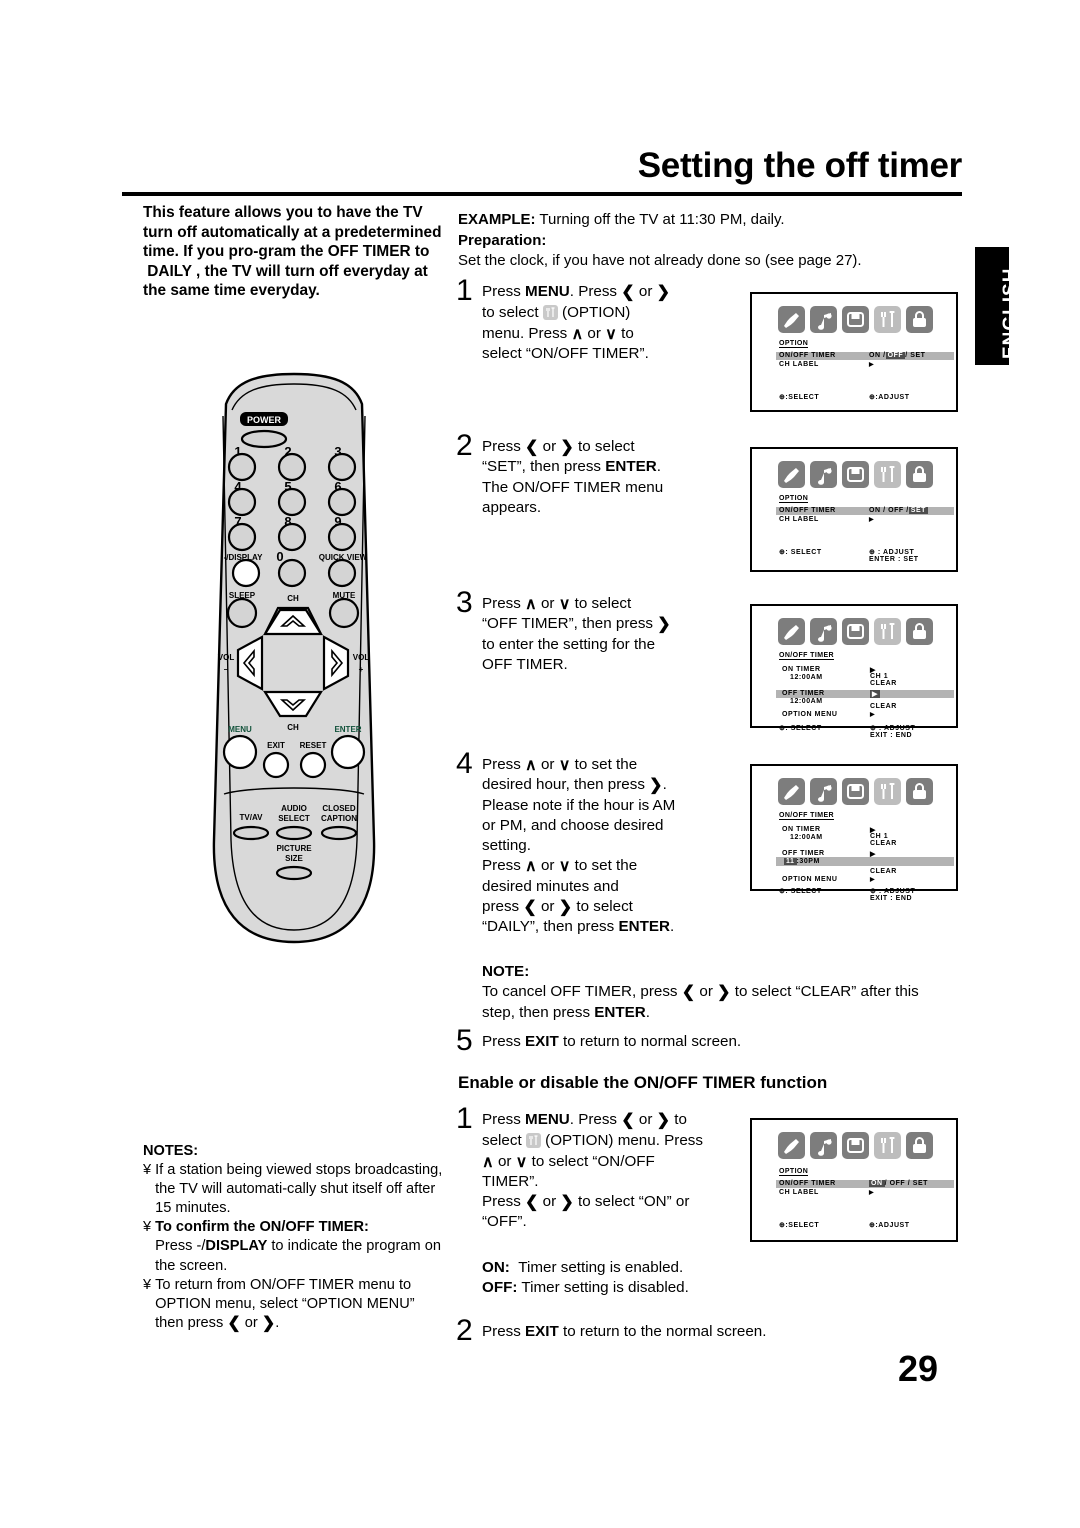 The height and width of the screenshot is (1528, 1080). What do you see at coordinates (547, 291) in the screenshot?
I see `menu-key: MENU` at bounding box center [547, 291].